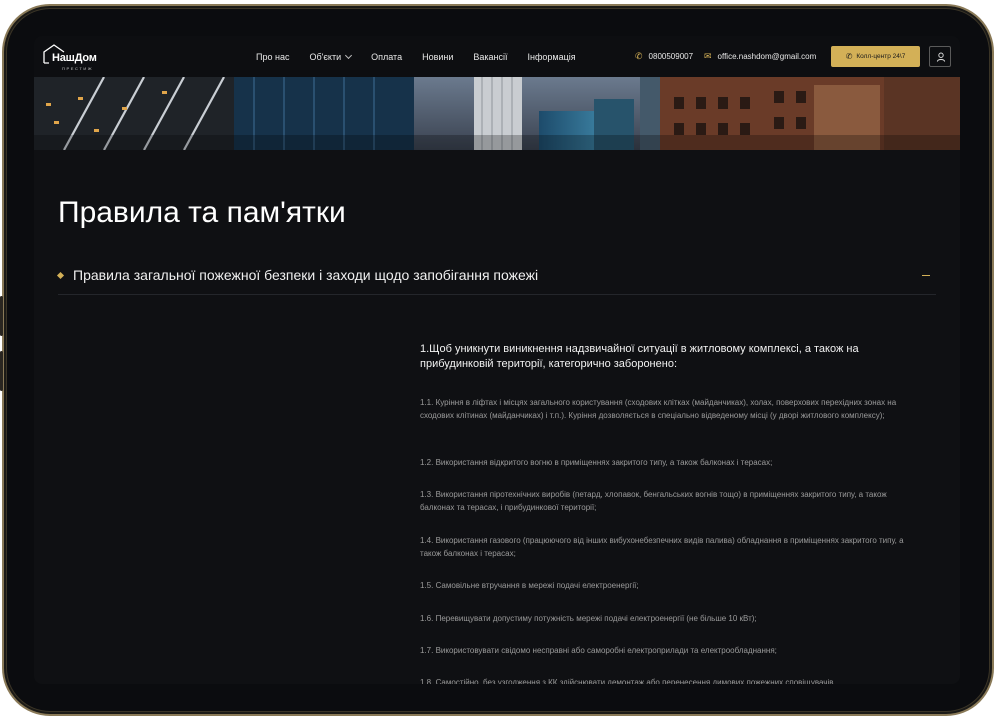  Describe the element at coordinates (202, 212) in the screenshot. I see `page-title: Правила та пам'ятки` at that location.